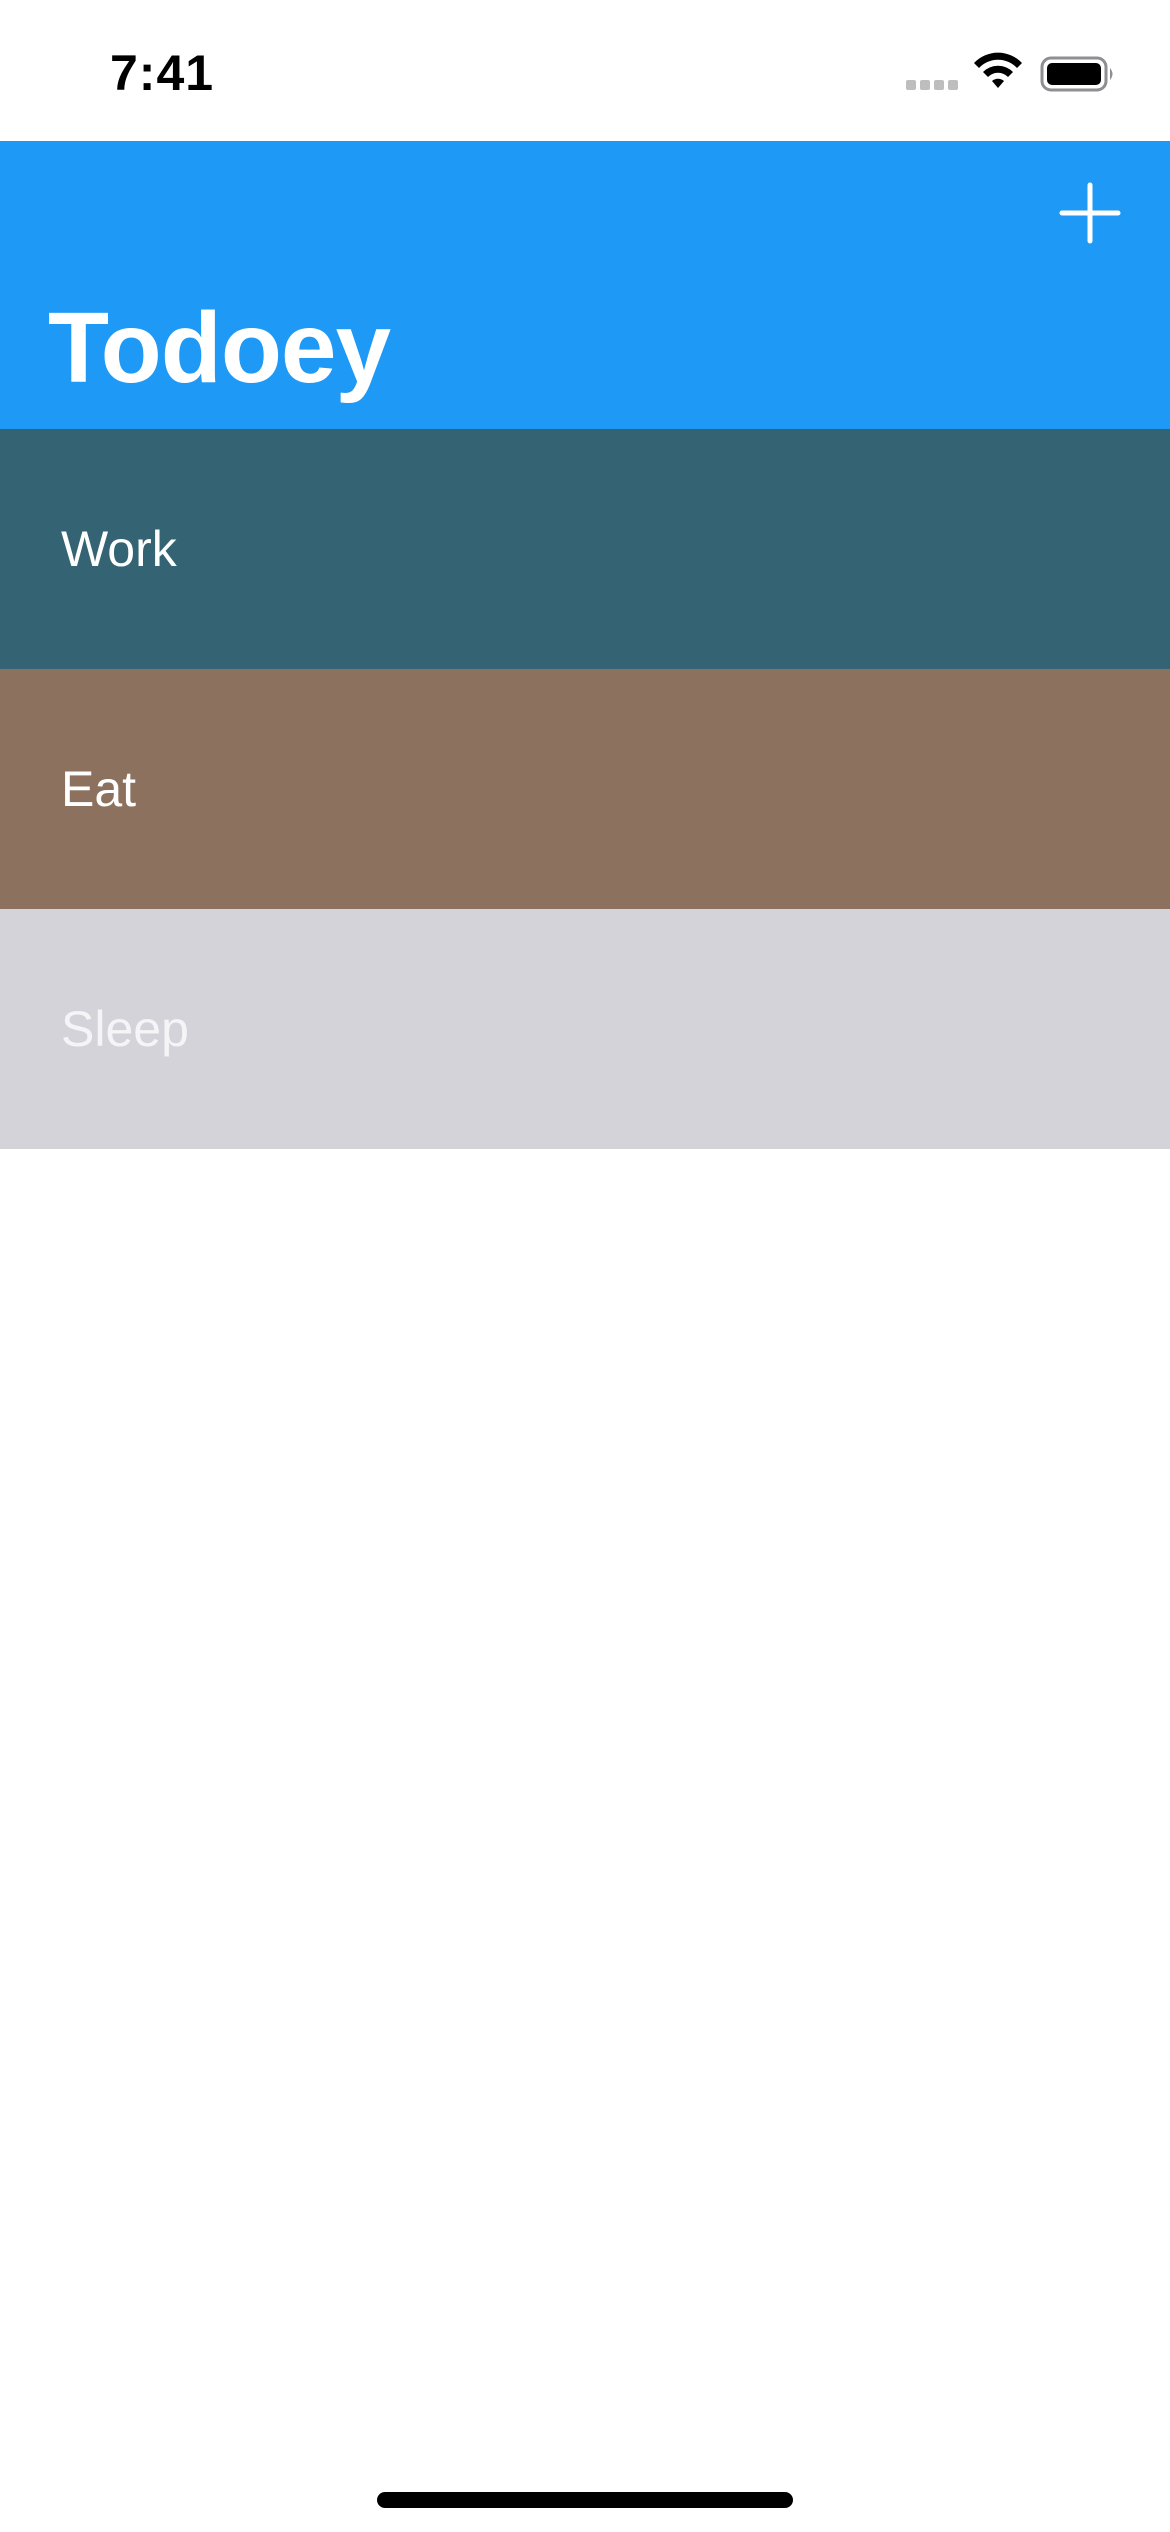 The height and width of the screenshot is (2532, 1170). I want to click on category-label: Eat, so click(99, 789).